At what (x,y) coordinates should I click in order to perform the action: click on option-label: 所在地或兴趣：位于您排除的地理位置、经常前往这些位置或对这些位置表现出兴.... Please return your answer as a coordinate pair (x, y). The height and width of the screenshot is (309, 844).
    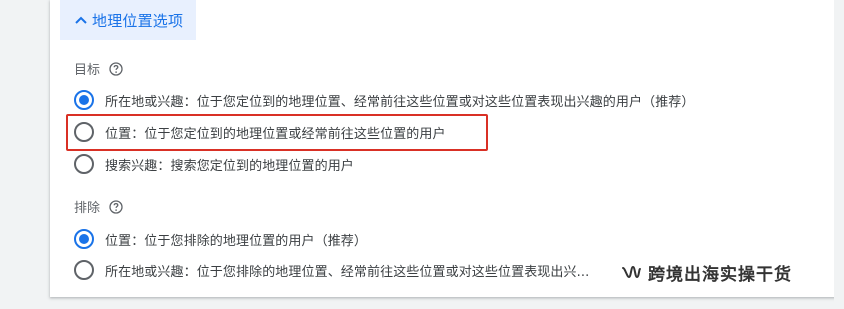
    Looking at the image, I should click on (347, 272).